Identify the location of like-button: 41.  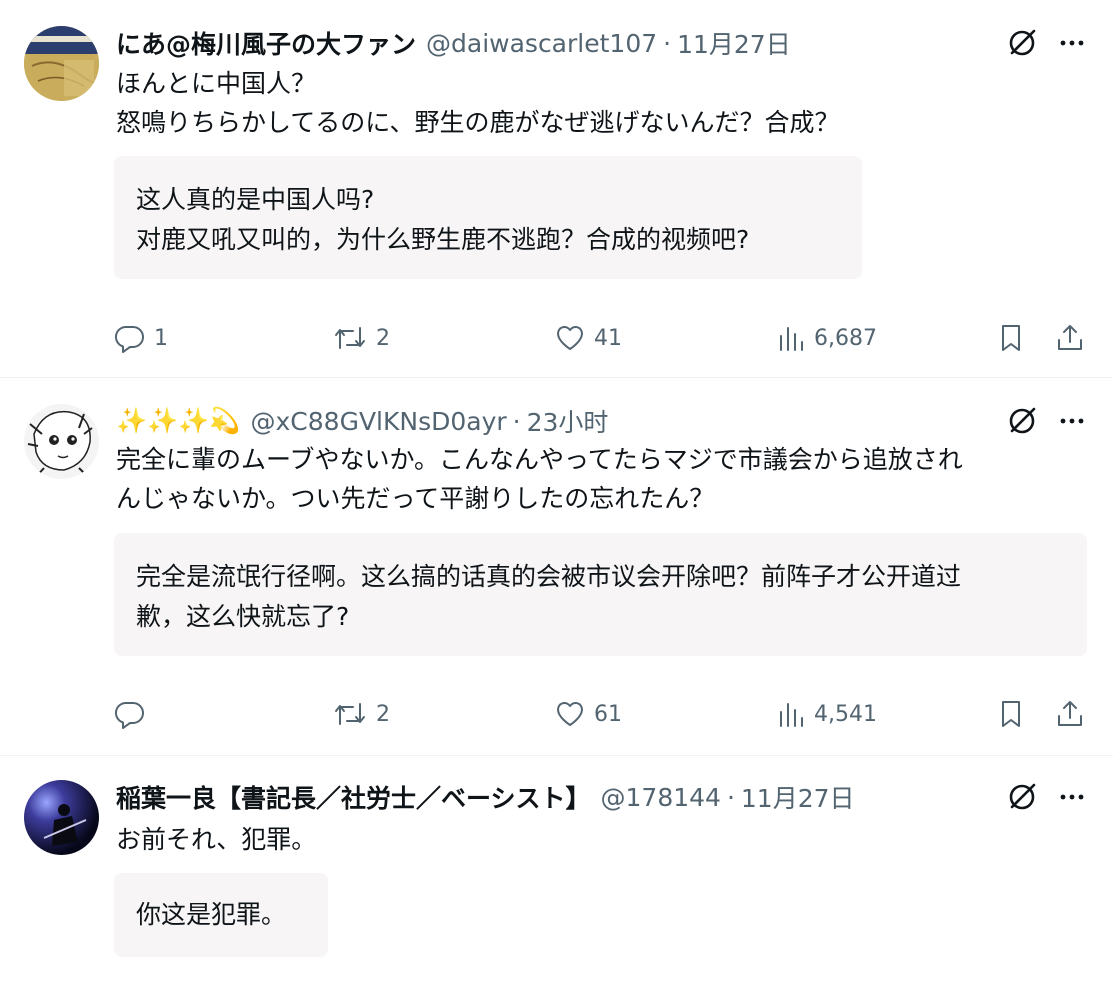
(588, 338).